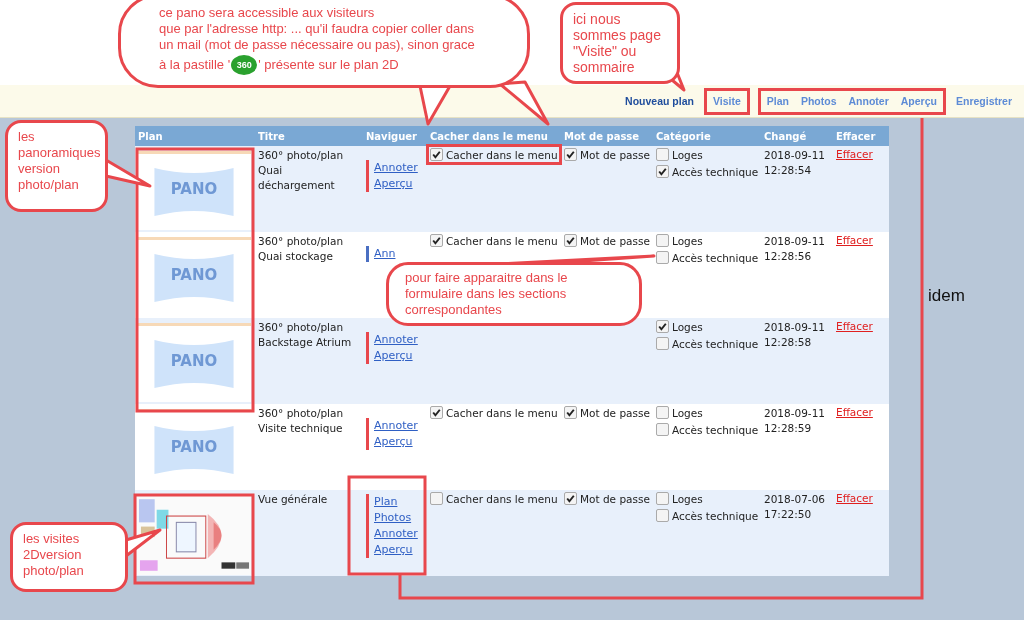 This screenshot has width=1024, height=620. What do you see at coordinates (305, 342) in the screenshot?
I see `row-title: Backstage Atrium` at bounding box center [305, 342].